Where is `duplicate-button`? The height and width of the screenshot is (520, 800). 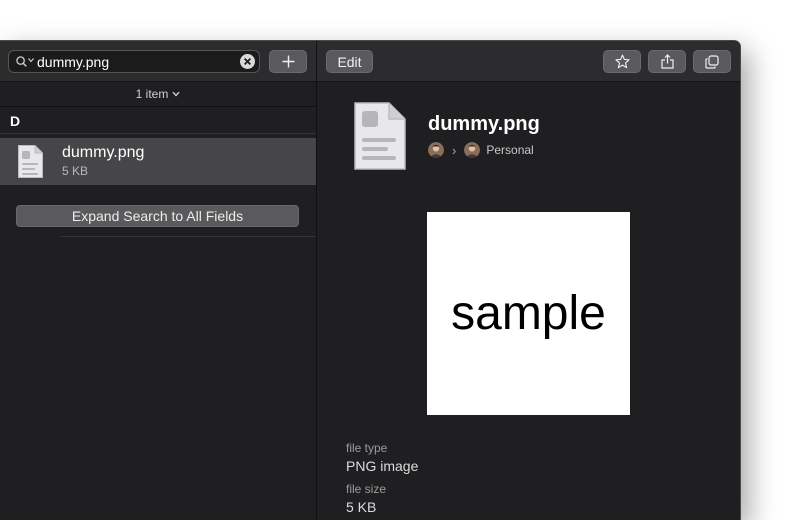 duplicate-button is located at coordinates (712, 61).